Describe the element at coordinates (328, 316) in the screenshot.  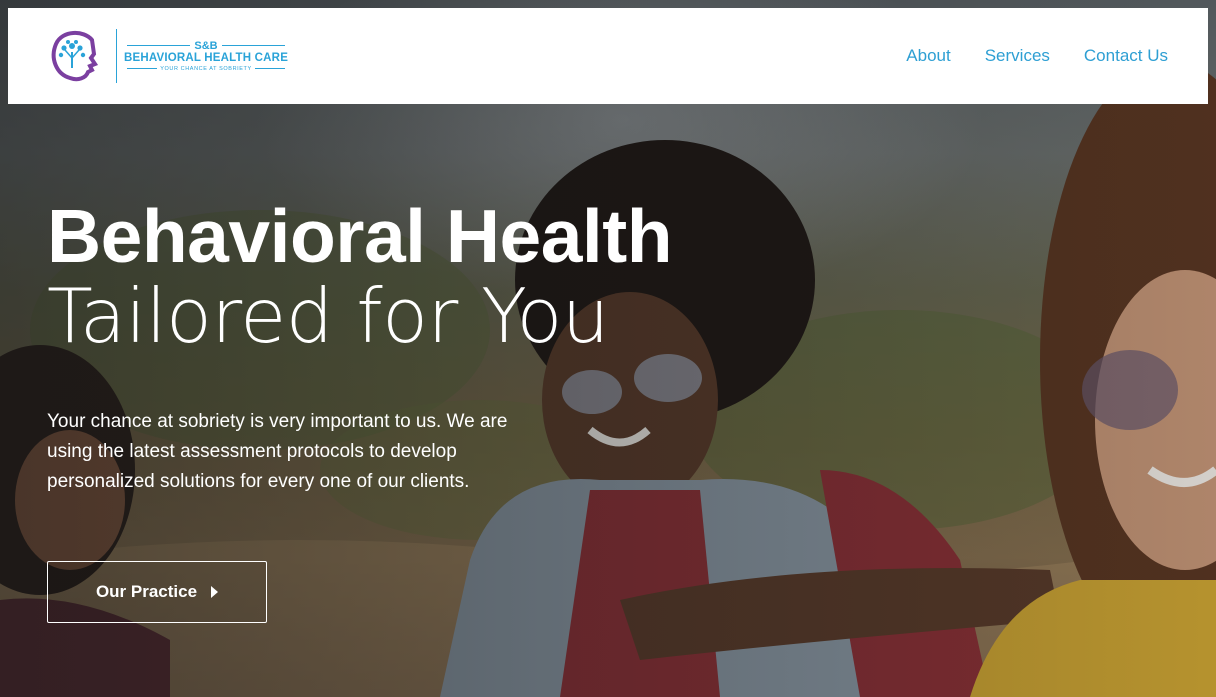
I see `hero-title-line2: Tailored for You` at that location.